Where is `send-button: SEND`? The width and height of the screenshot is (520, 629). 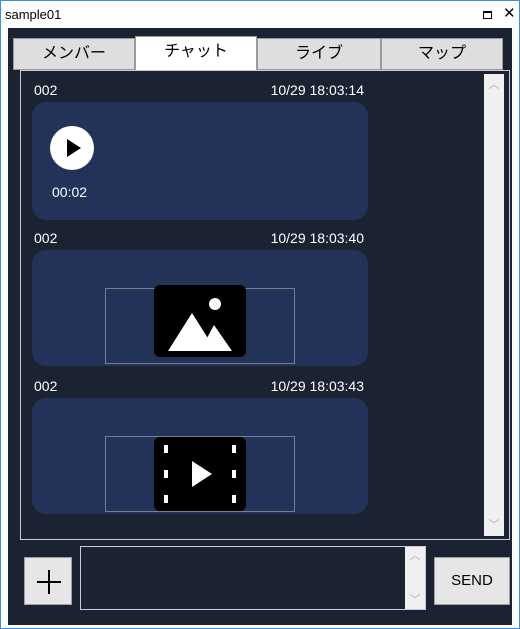
send-button: SEND is located at coordinates (472, 581).